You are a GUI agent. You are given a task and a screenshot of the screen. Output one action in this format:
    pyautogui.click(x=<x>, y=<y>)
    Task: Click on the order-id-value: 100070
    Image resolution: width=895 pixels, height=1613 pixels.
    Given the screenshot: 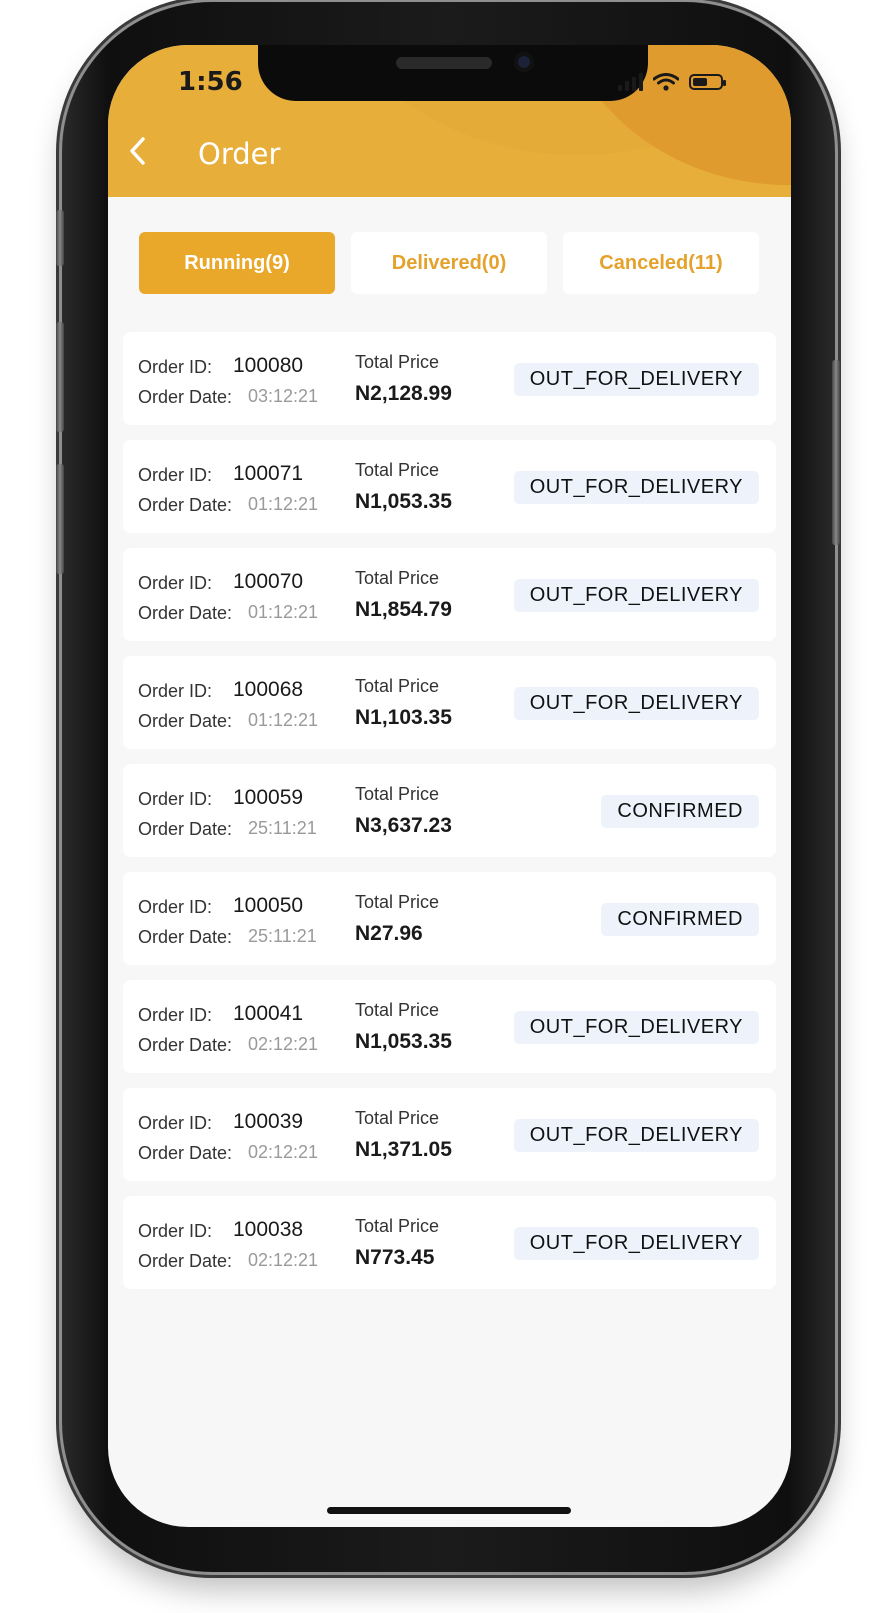 What is the action you would take?
    pyautogui.click(x=268, y=581)
    